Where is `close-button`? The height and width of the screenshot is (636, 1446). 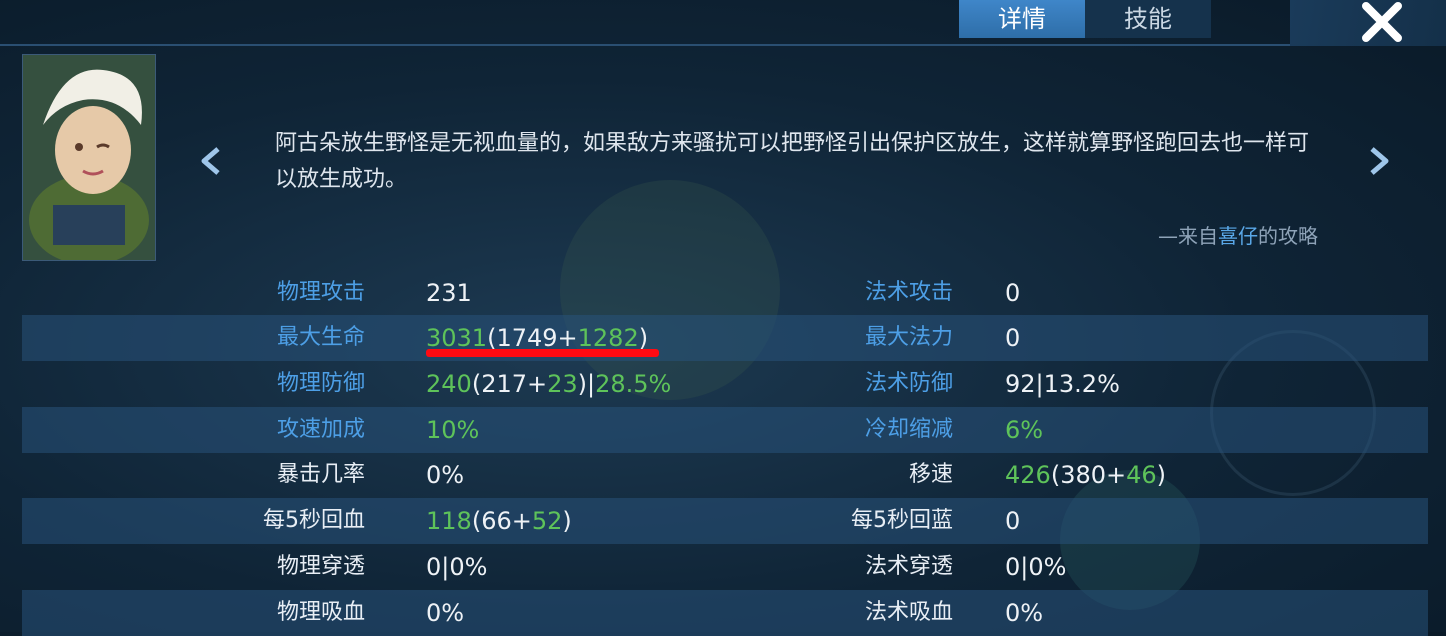
close-button is located at coordinates (1368, 23).